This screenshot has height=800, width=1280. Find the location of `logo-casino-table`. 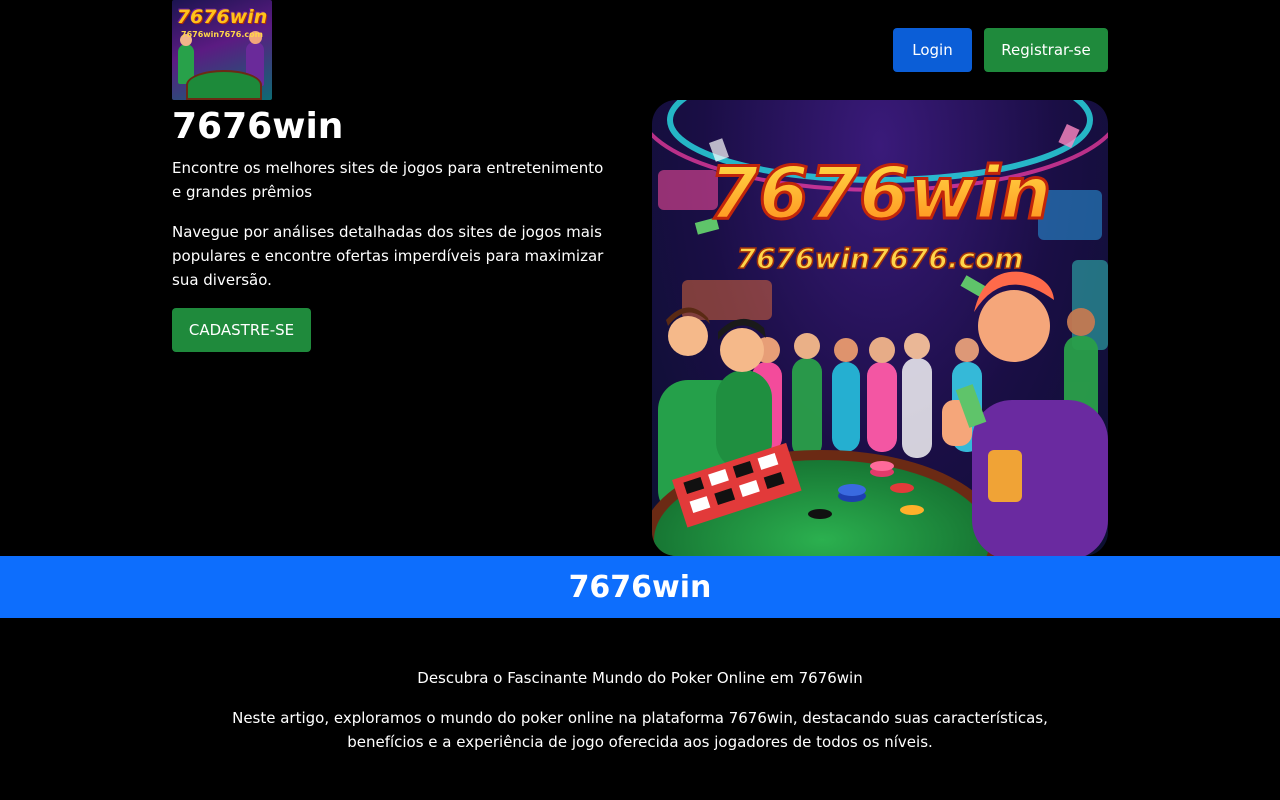

logo-casino-table is located at coordinates (224, 85).